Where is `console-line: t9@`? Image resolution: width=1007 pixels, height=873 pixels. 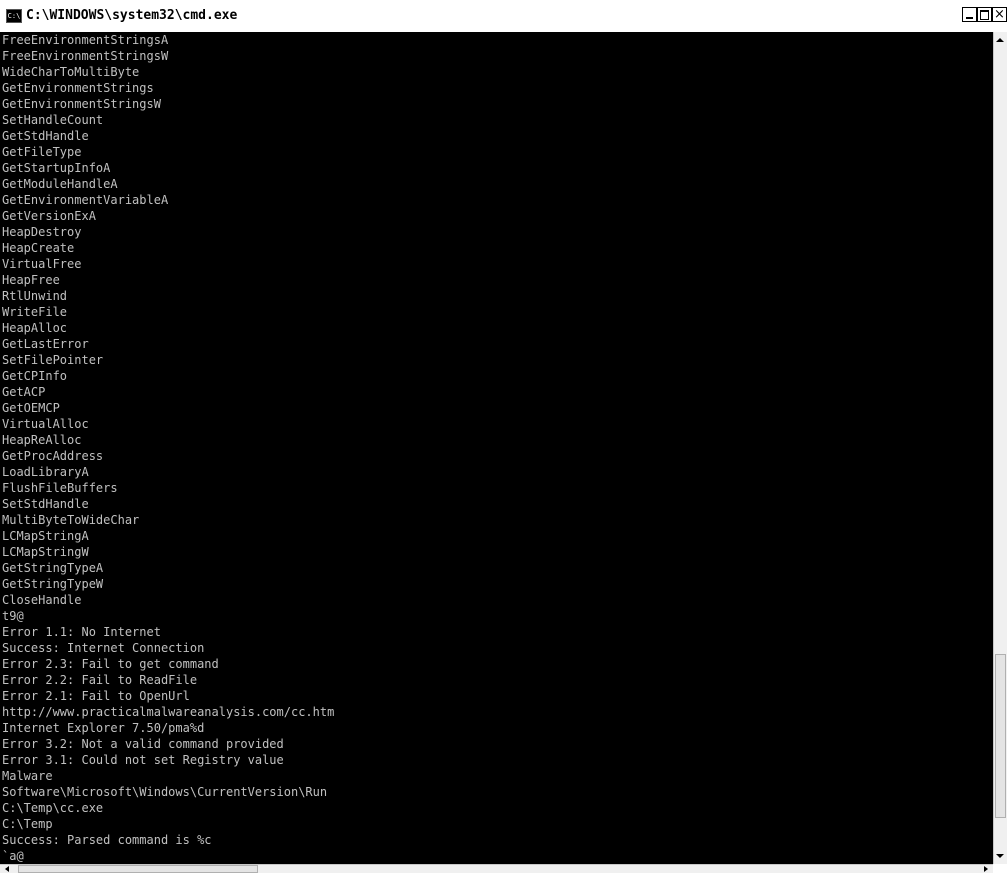 console-line: t9@ is located at coordinates (13, 616).